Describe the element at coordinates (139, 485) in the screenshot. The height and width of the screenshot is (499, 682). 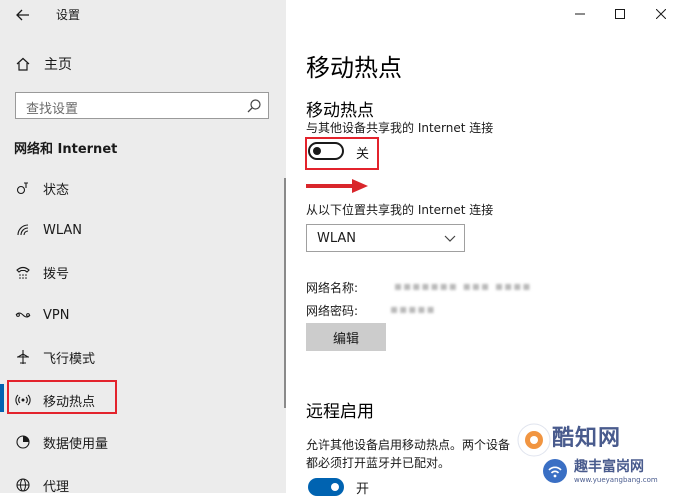
I see `sidebar-item-proxy: 代理` at that location.